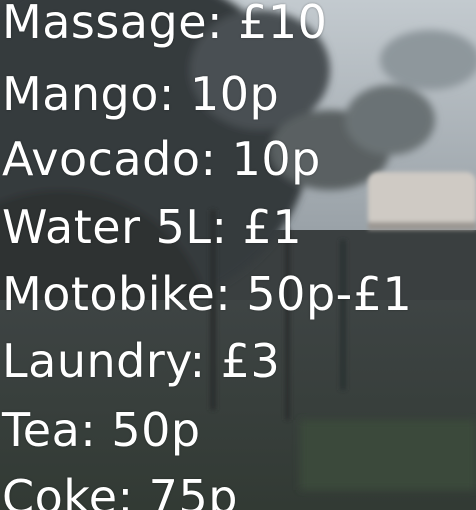 The width and height of the screenshot is (476, 510). Describe the element at coordinates (141, 361) in the screenshot. I see `price-line-laundry: Laundry: £3` at that location.